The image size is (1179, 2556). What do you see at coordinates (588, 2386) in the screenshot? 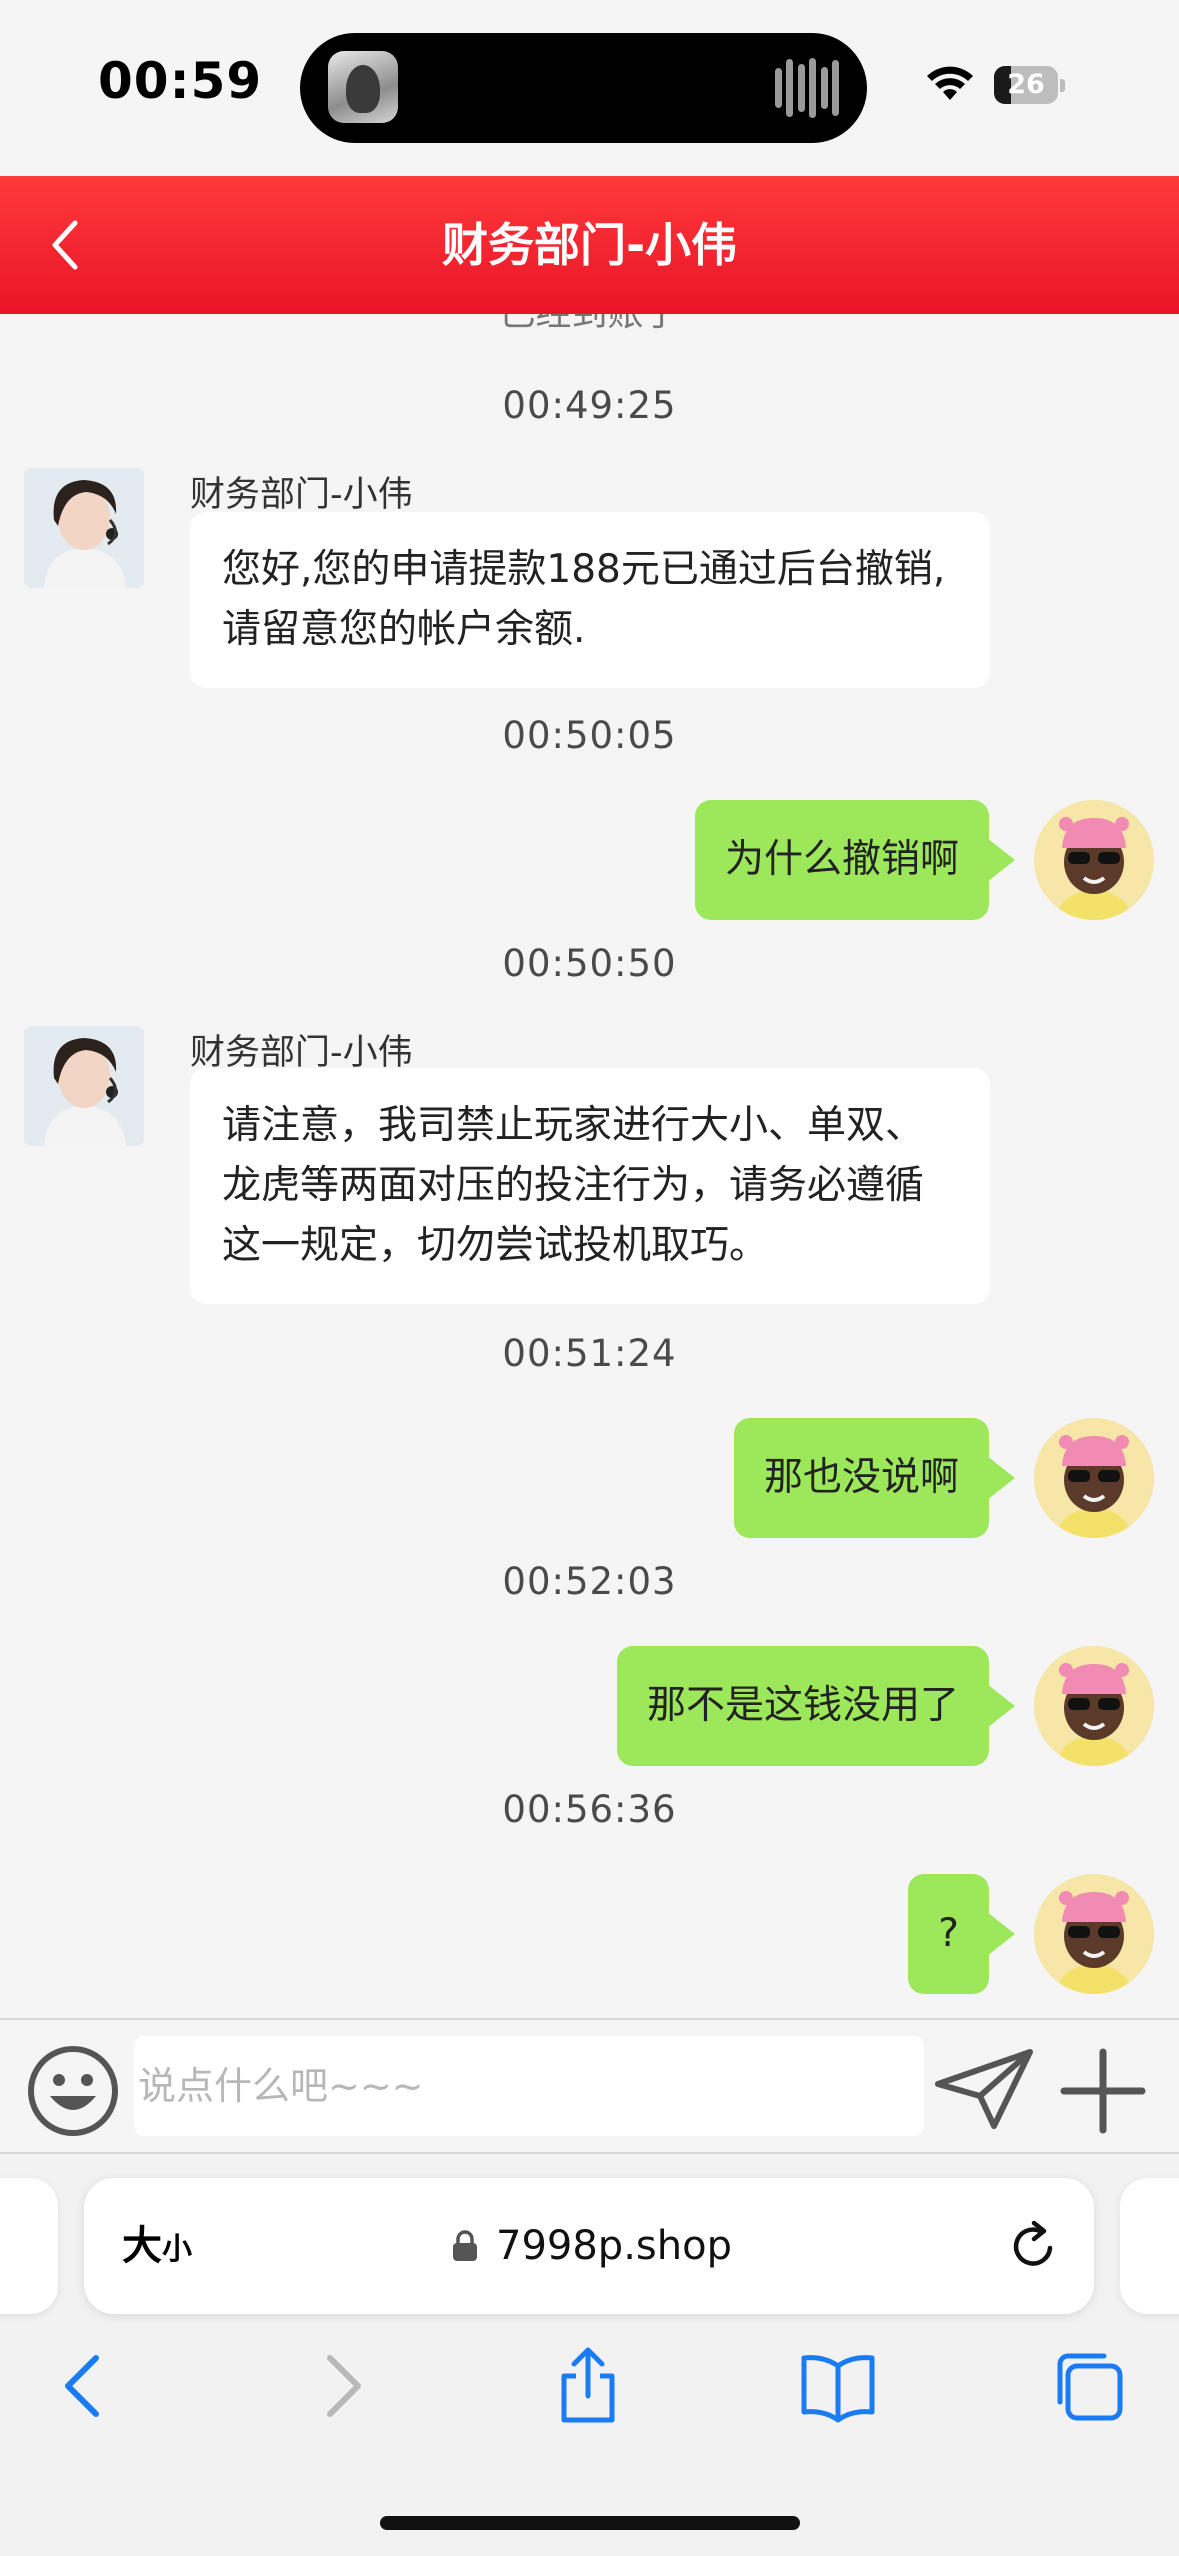
I see `share-icon` at bounding box center [588, 2386].